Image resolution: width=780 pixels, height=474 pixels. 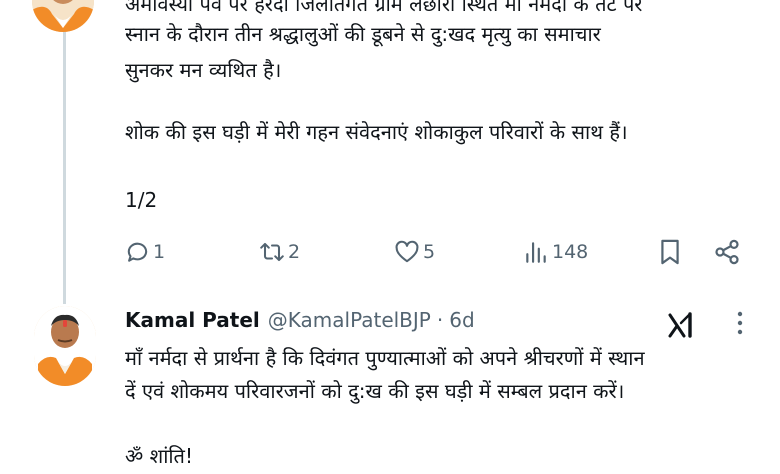 I want to click on tweet-header: Kamal Patel @KamalPatelBJP · 6d, so click(x=300, y=320).